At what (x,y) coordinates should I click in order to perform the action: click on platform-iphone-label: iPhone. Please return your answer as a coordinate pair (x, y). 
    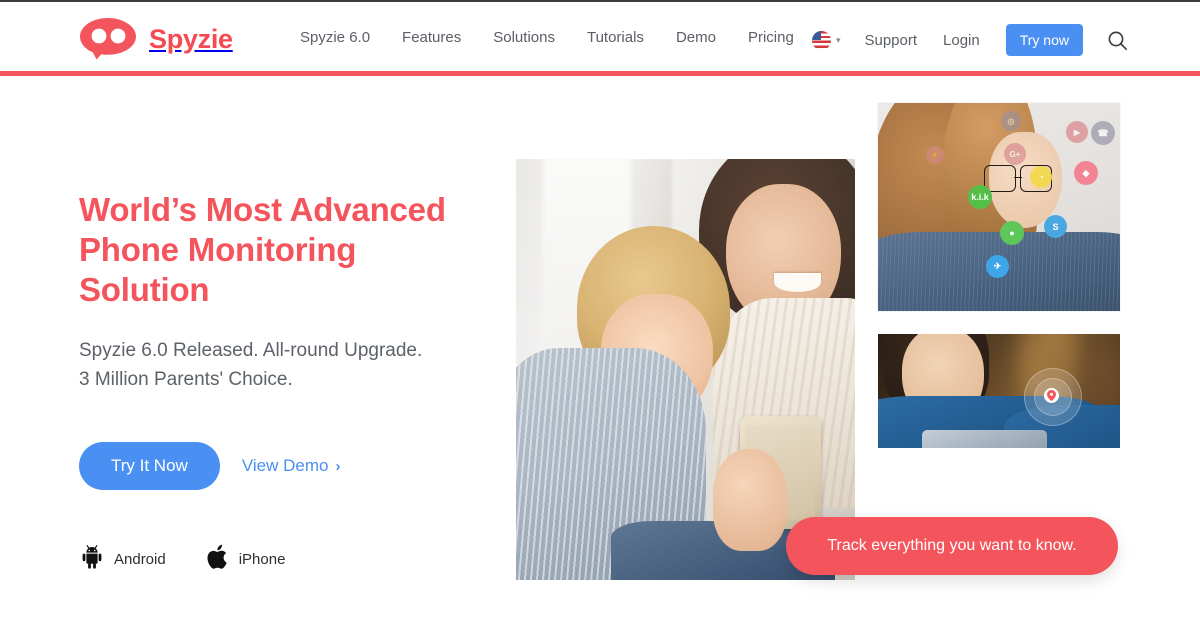
    Looking at the image, I should click on (262, 559).